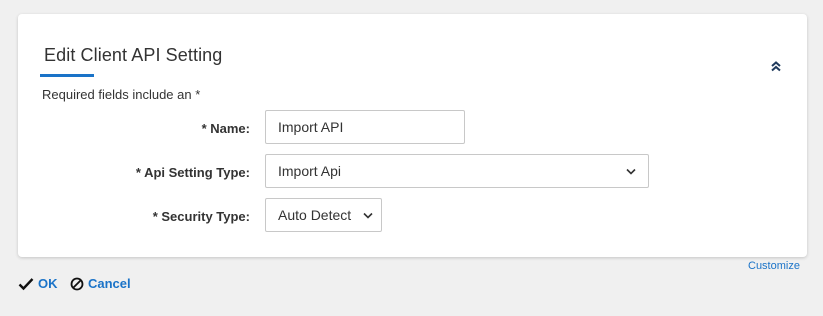 The width and height of the screenshot is (823, 316). What do you see at coordinates (225, 128) in the screenshot?
I see `name-label: * Name:` at bounding box center [225, 128].